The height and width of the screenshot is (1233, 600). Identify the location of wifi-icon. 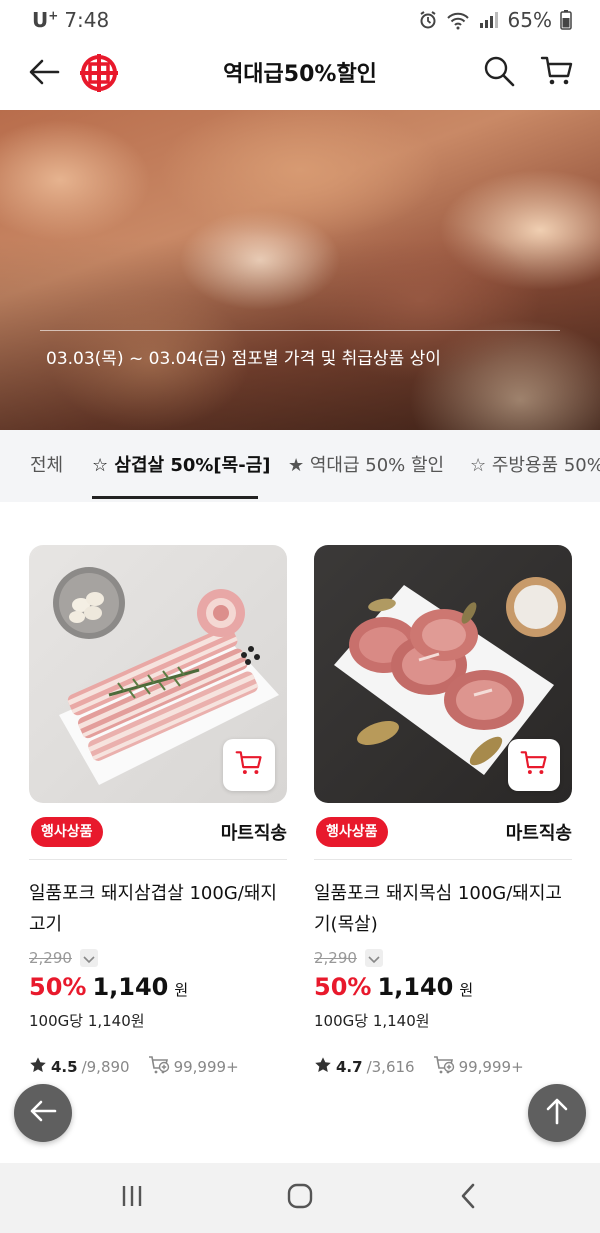
(458, 20).